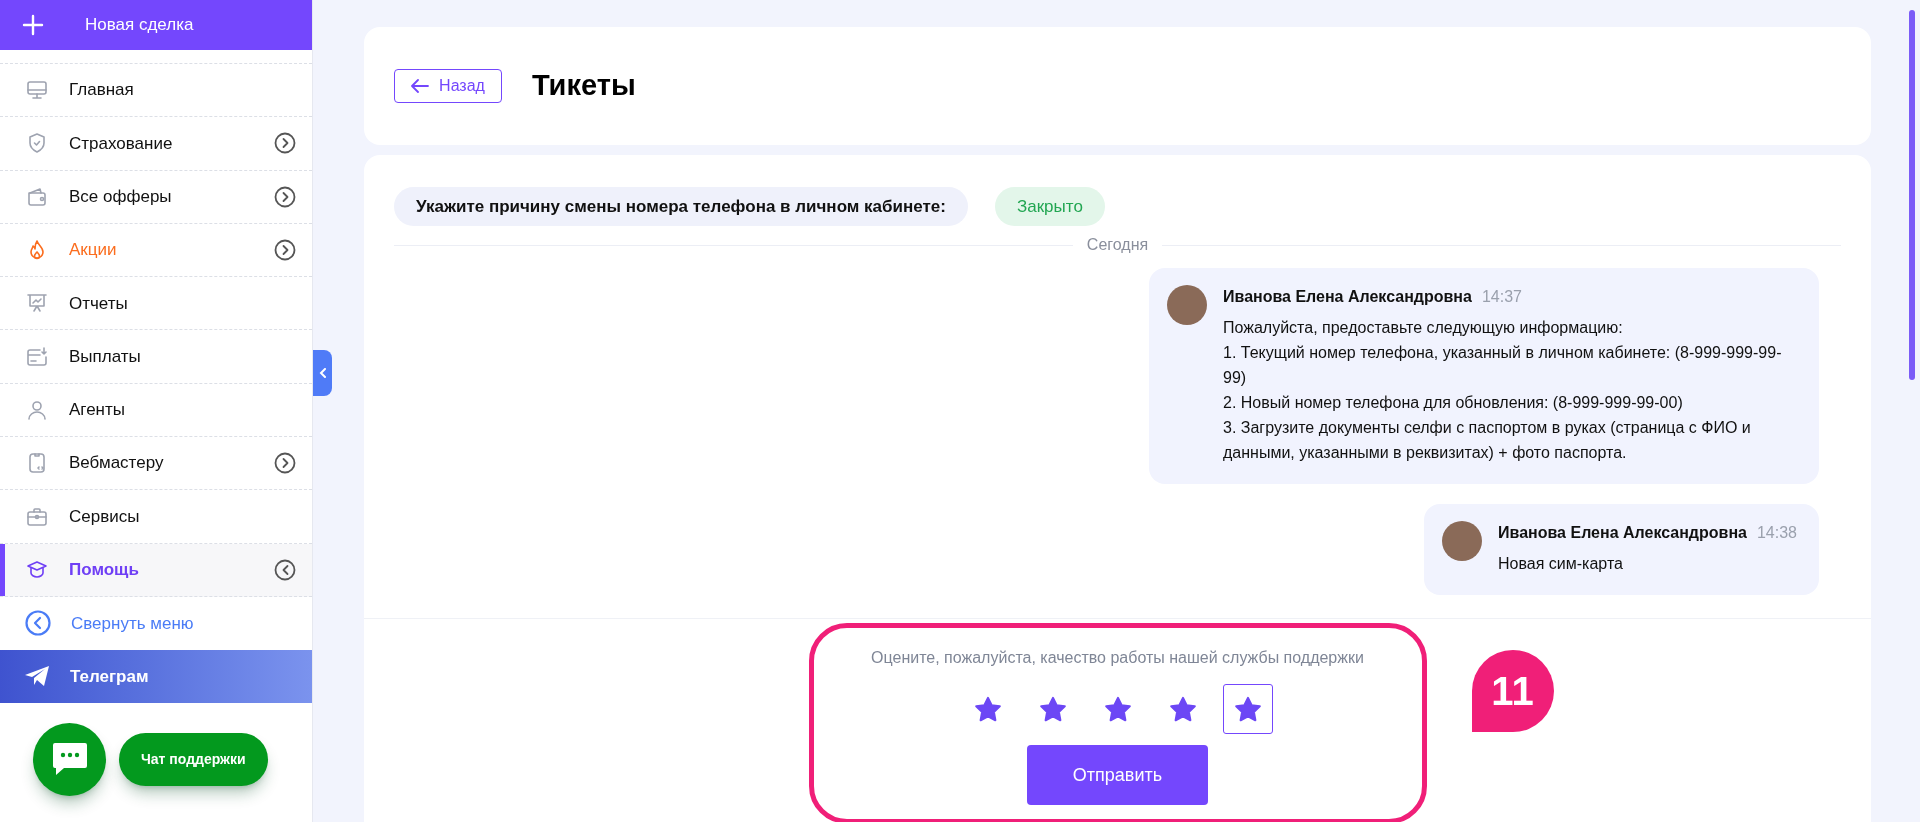 The height and width of the screenshot is (822, 1920). What do you see at coordinates (1561, 564) in the screenshot?
I see `message-text: Новая сим-карта` at bounding box center [1561, 564].